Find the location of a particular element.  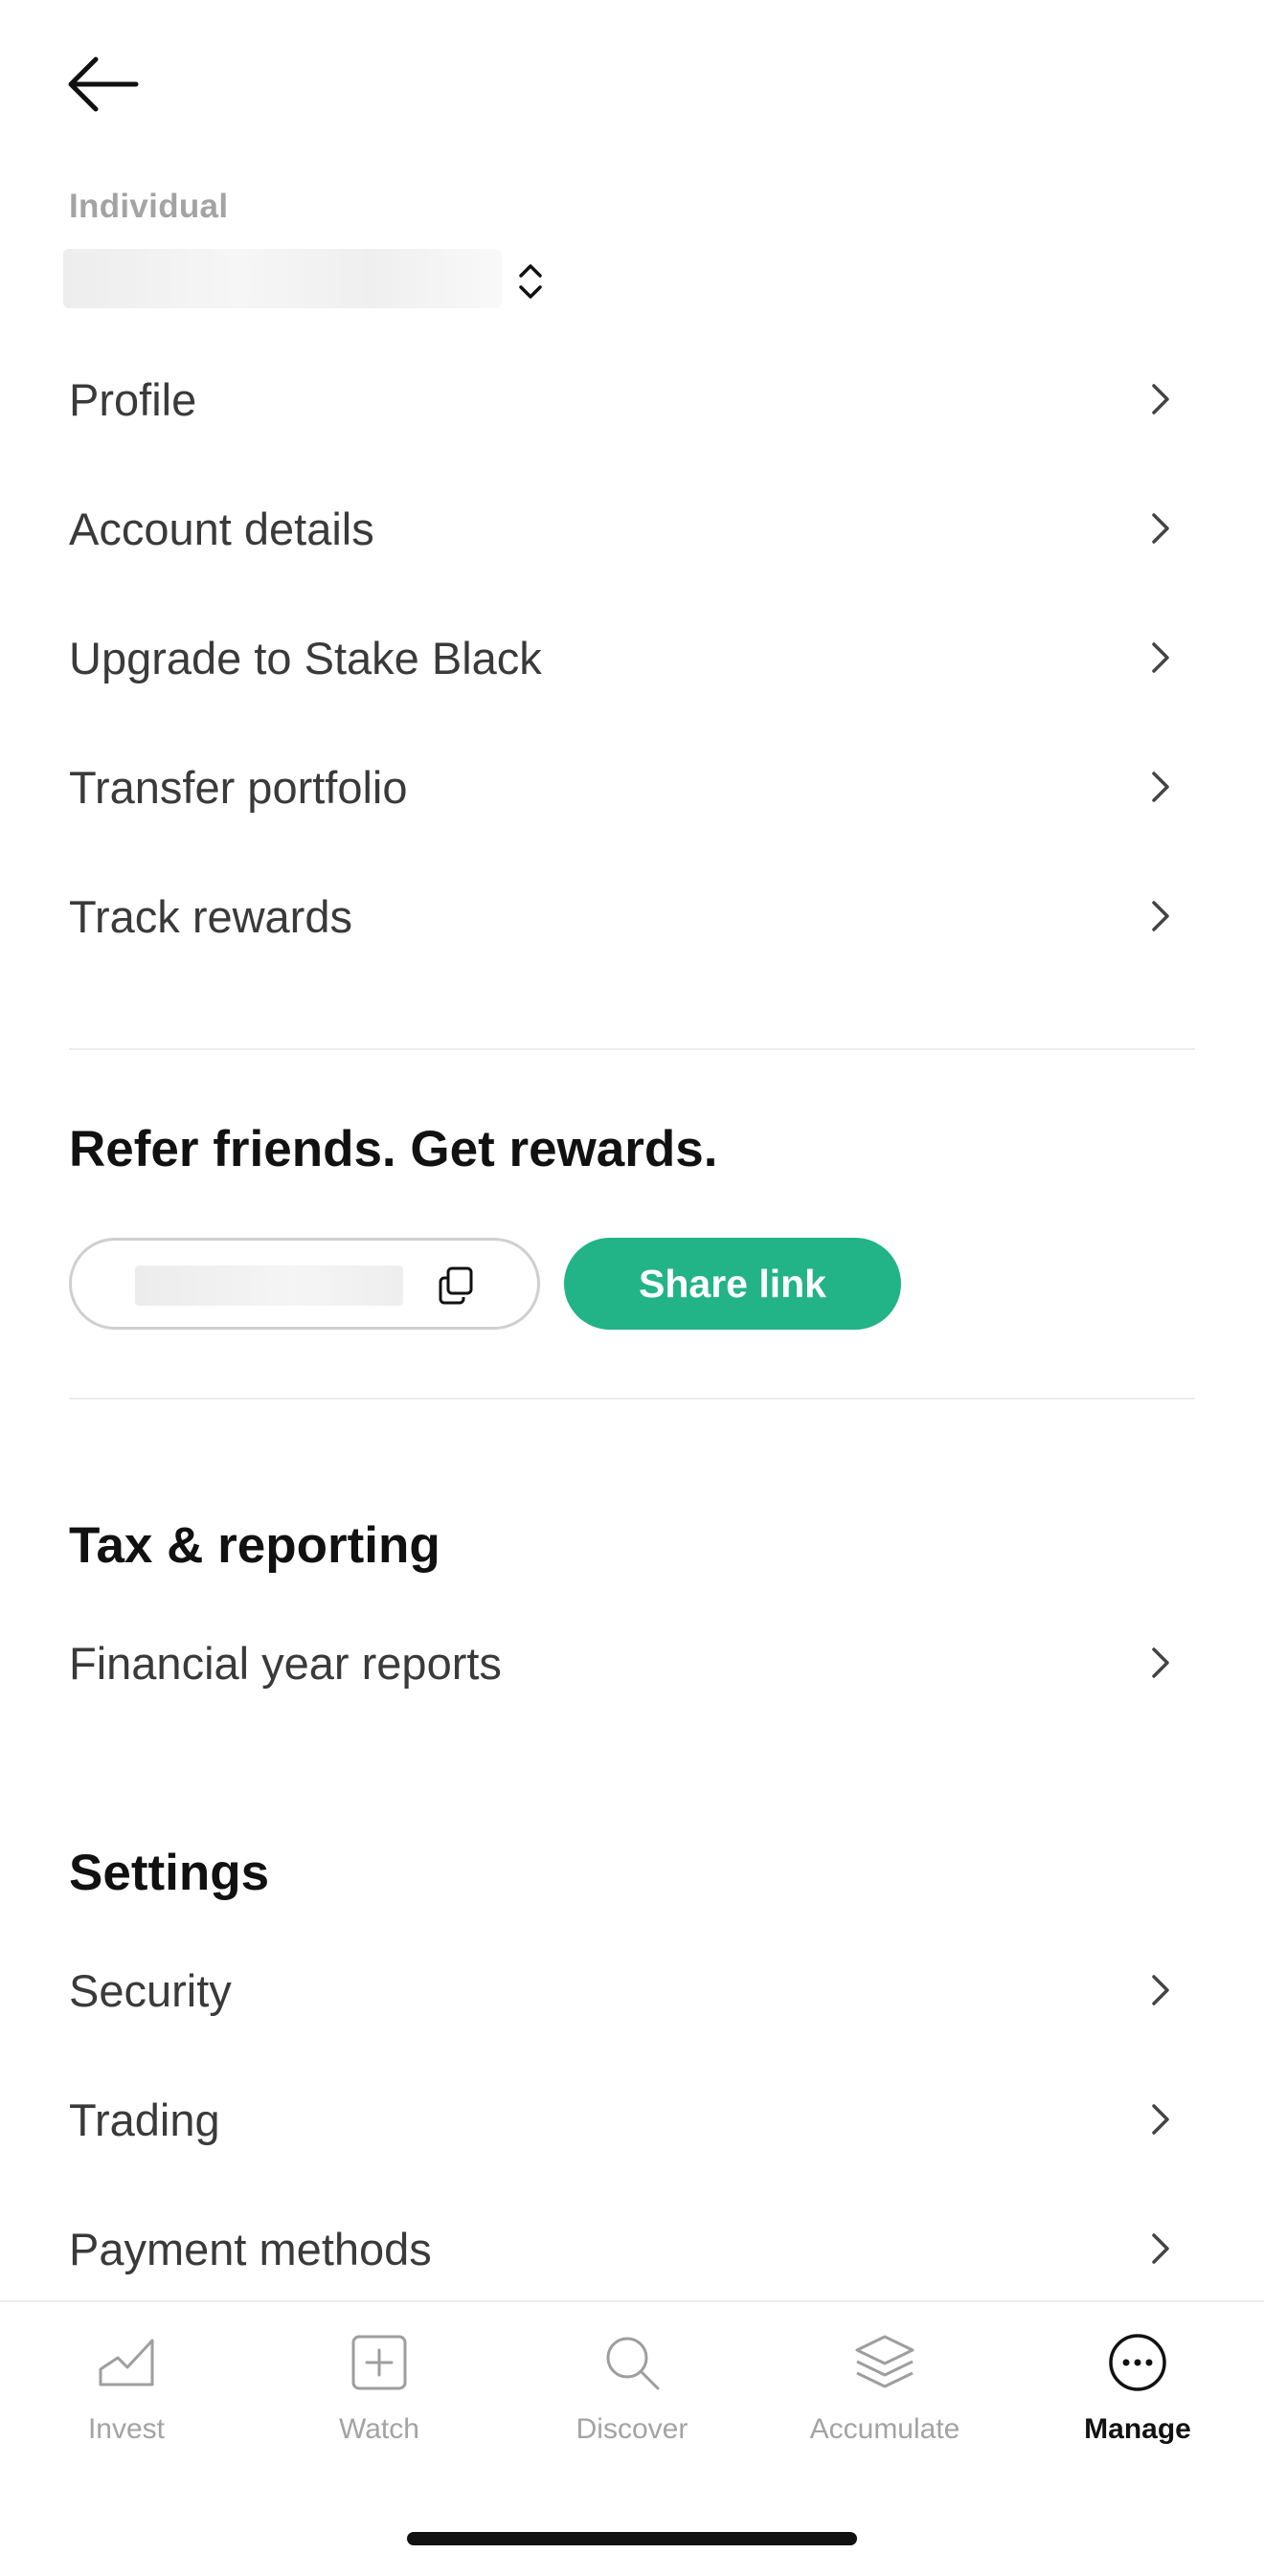

menu-item-label: Upgrade to Stake Black is located at coordinates (305, 658).